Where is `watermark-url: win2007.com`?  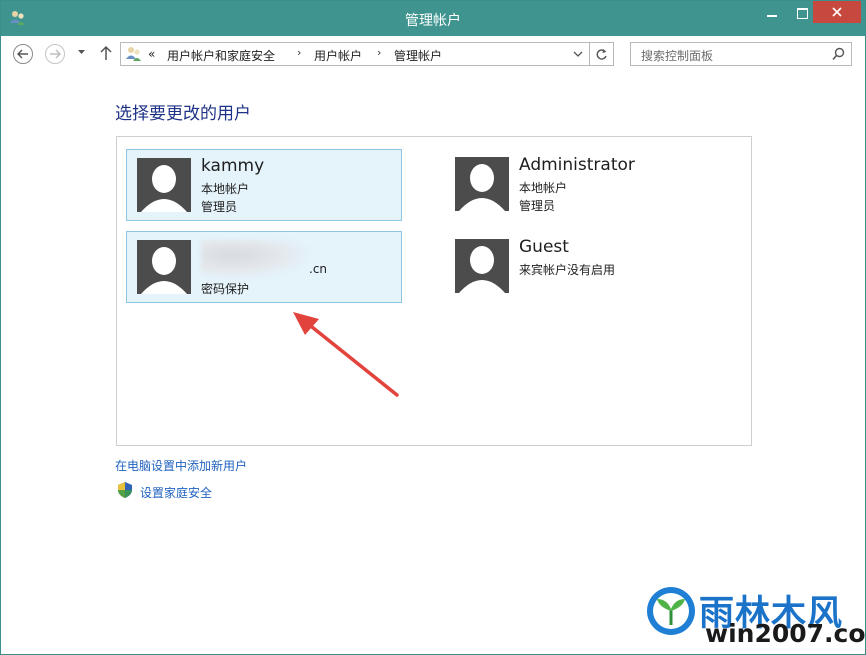 watermark-url: win2007.com is located at coordinates (785, 633).